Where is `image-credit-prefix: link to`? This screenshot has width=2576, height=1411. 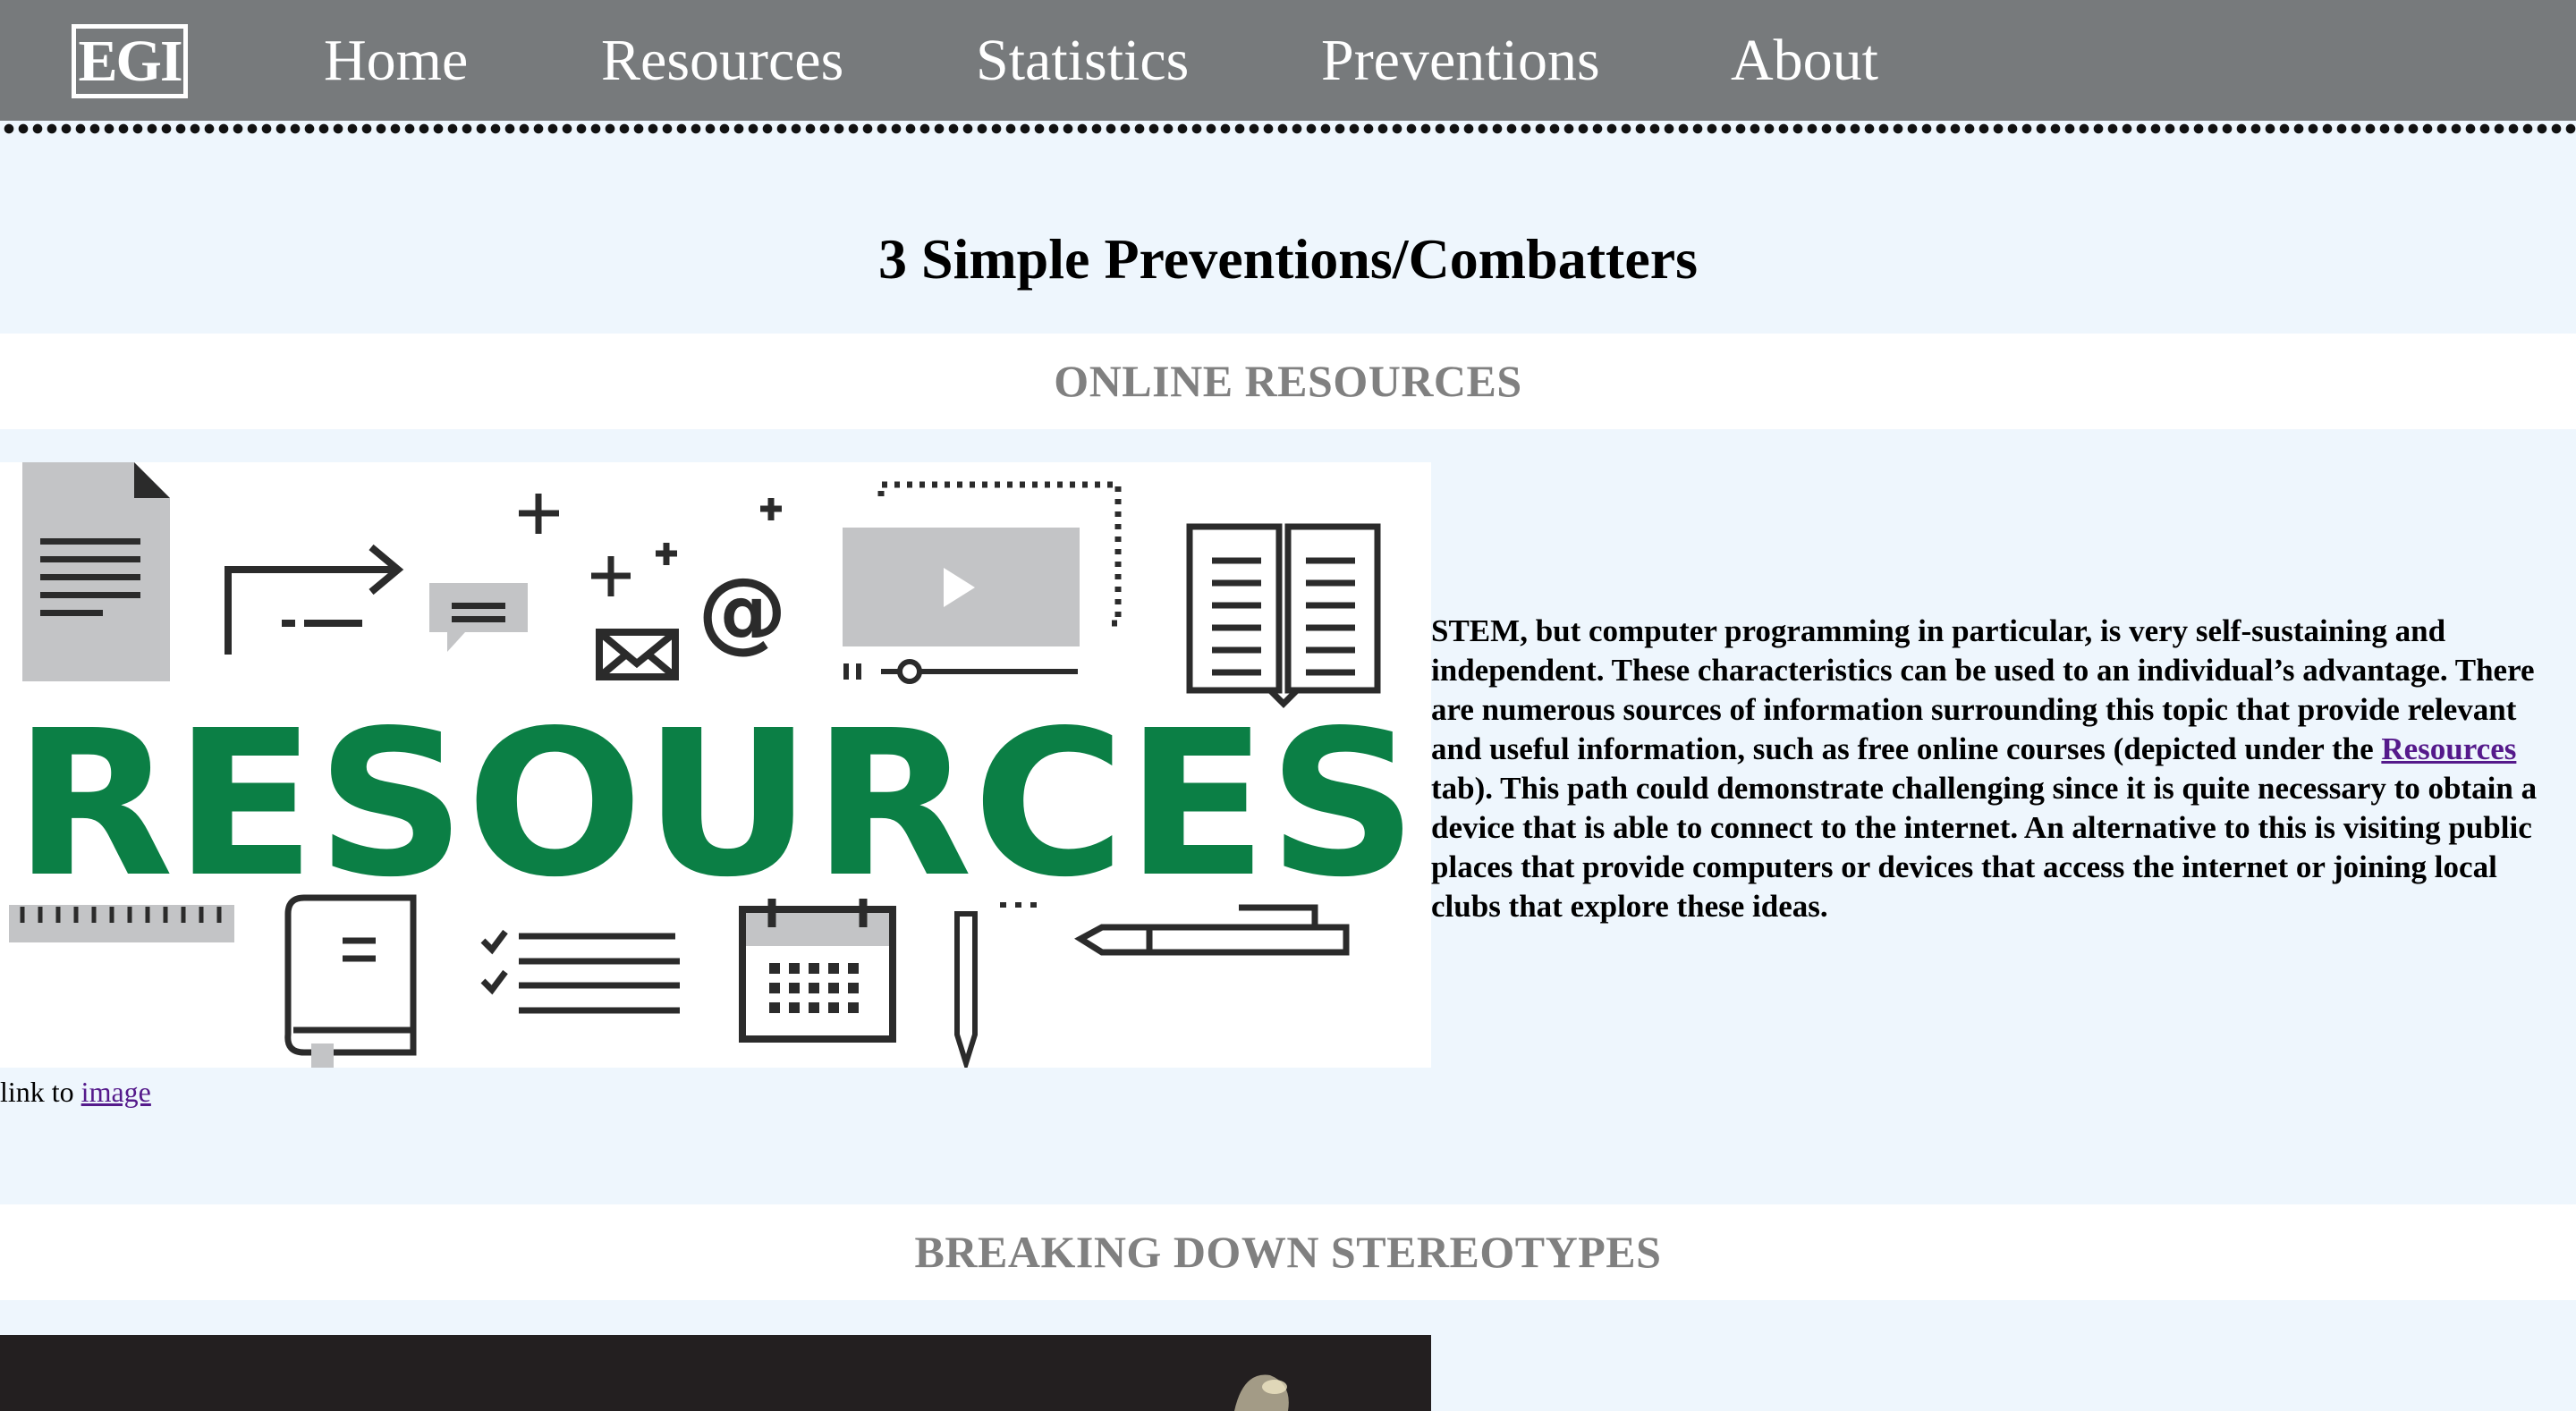 image-credit-prefix: link to is located at coordinates (37, 1092).